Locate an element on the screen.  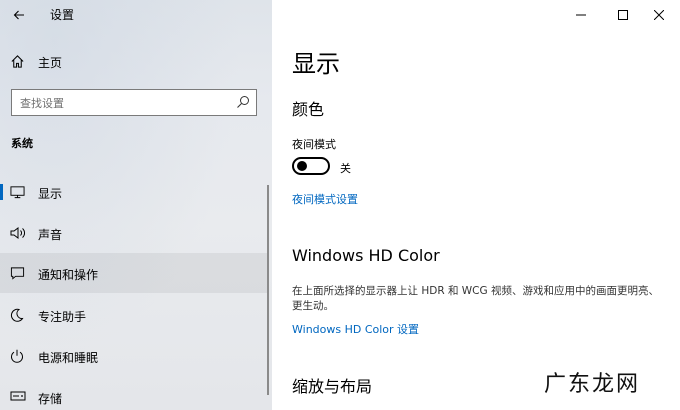
sidebar-item-label: 存储 is located at coordinates (50, 399).